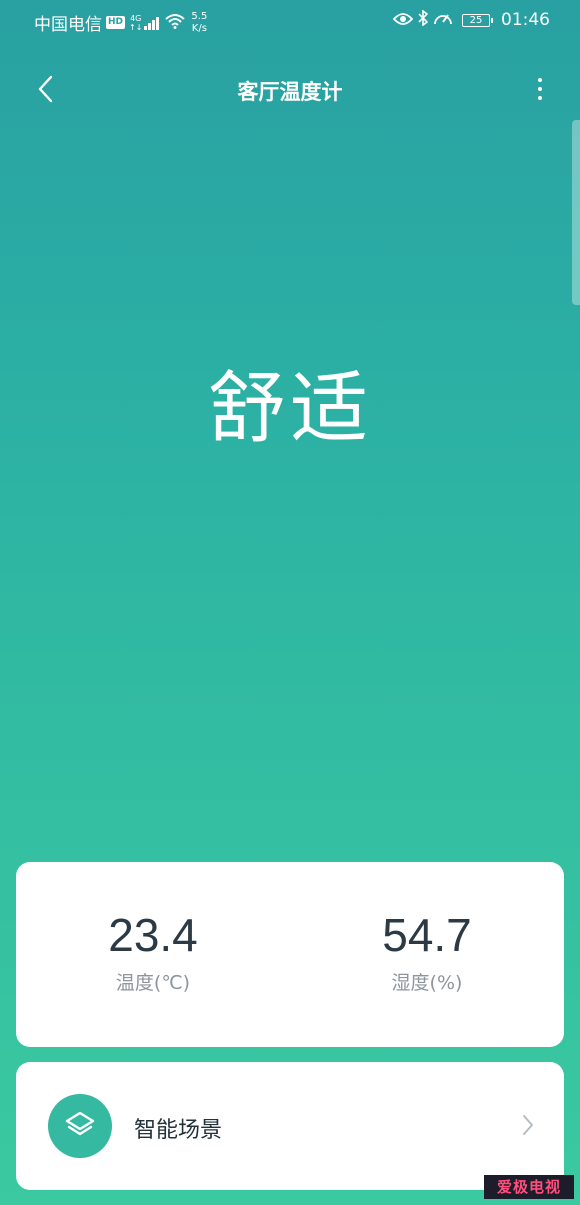 This screenshot has height=1205, width=580. I want to click on more-vertical-icon, so click(540, 80).